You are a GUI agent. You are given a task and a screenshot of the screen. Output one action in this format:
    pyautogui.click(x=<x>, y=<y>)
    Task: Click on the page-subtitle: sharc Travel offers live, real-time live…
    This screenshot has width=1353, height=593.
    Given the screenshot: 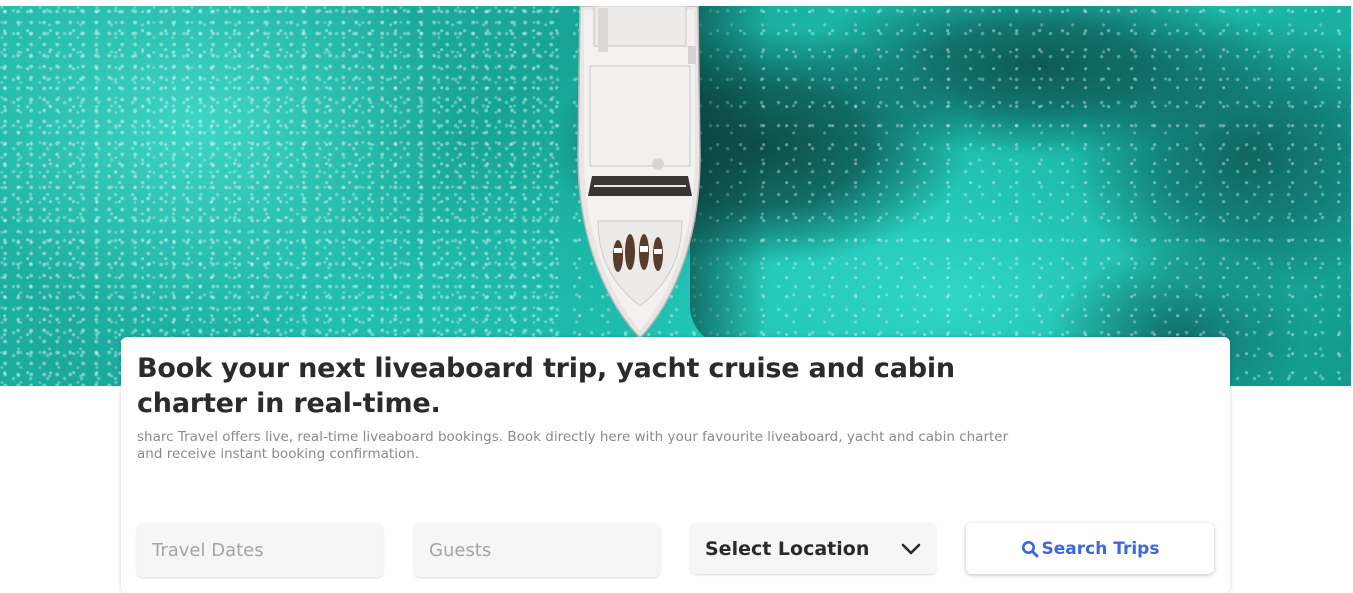 What is the action you would take?
    pyautogui.click(x=573, y=445)
    